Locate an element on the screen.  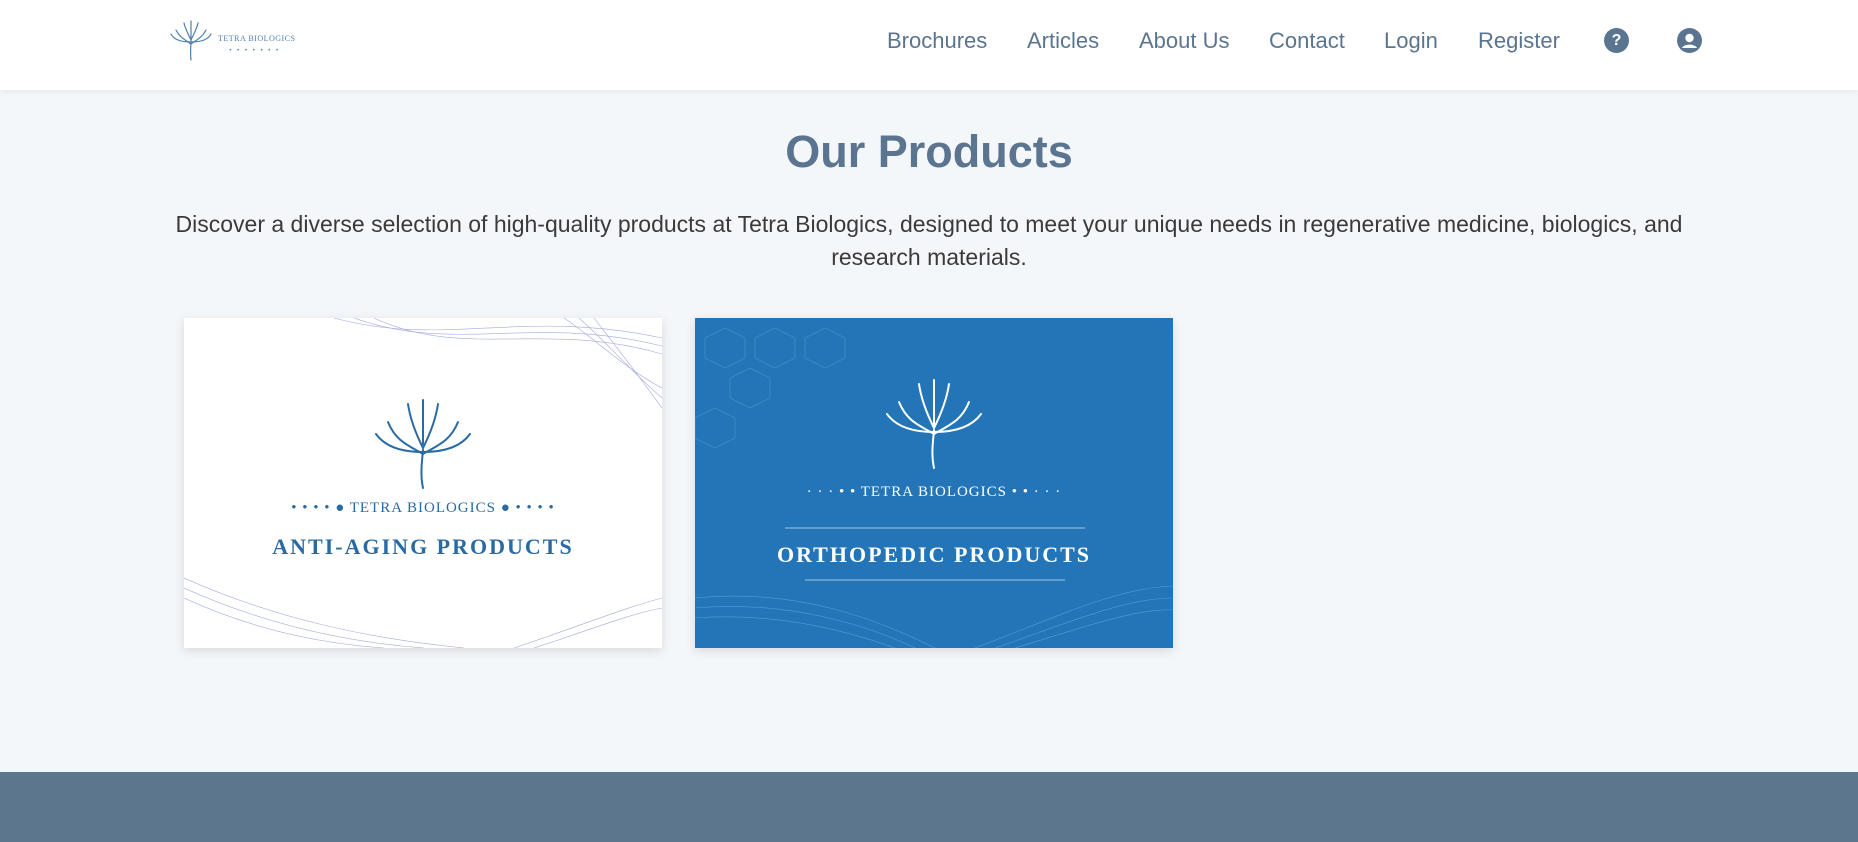
product-brand-line: • • • • ● TETRA BIOLOGICS ● • • • • is located at coordinates (423, 508).